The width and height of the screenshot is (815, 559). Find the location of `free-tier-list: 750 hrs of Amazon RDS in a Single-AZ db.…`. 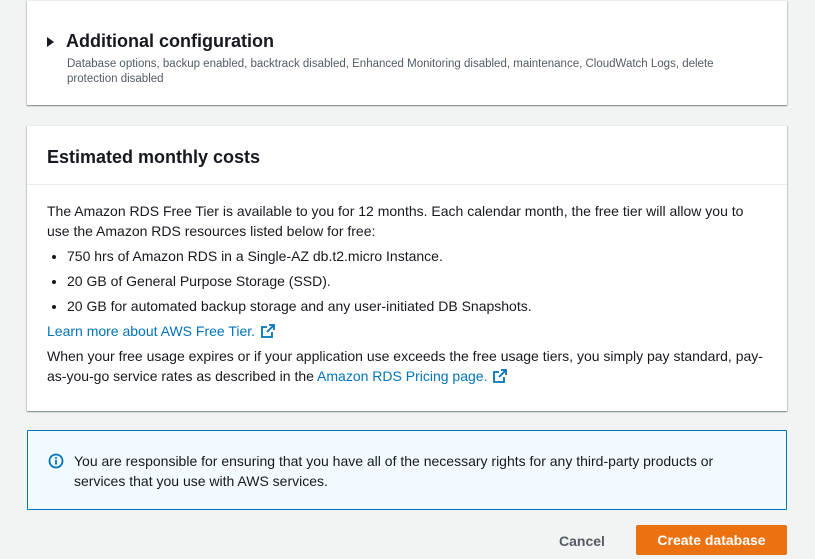

free-tier-list: 750 hrs of Amazon RDS in a Single-AZ db.… is located at coordinates (407, 281).